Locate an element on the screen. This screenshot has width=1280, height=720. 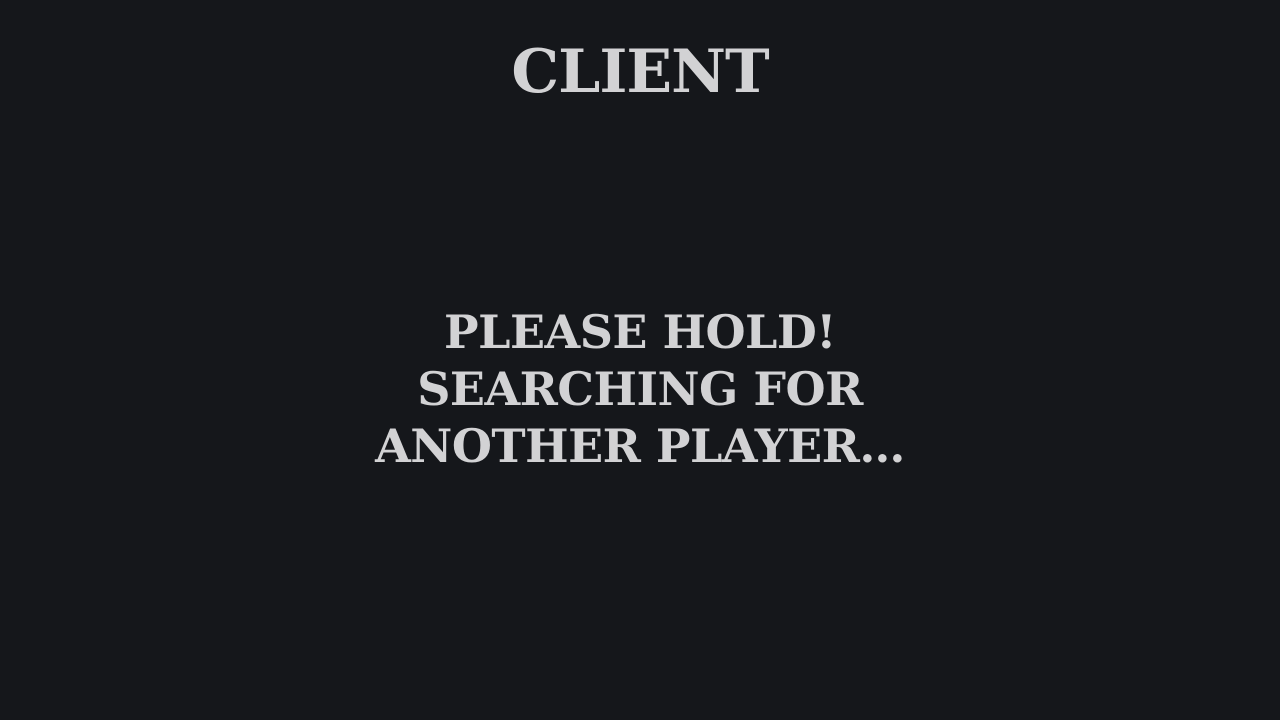
status-line-searching: SEARCHING FOR is located at coordinates (640, 389).